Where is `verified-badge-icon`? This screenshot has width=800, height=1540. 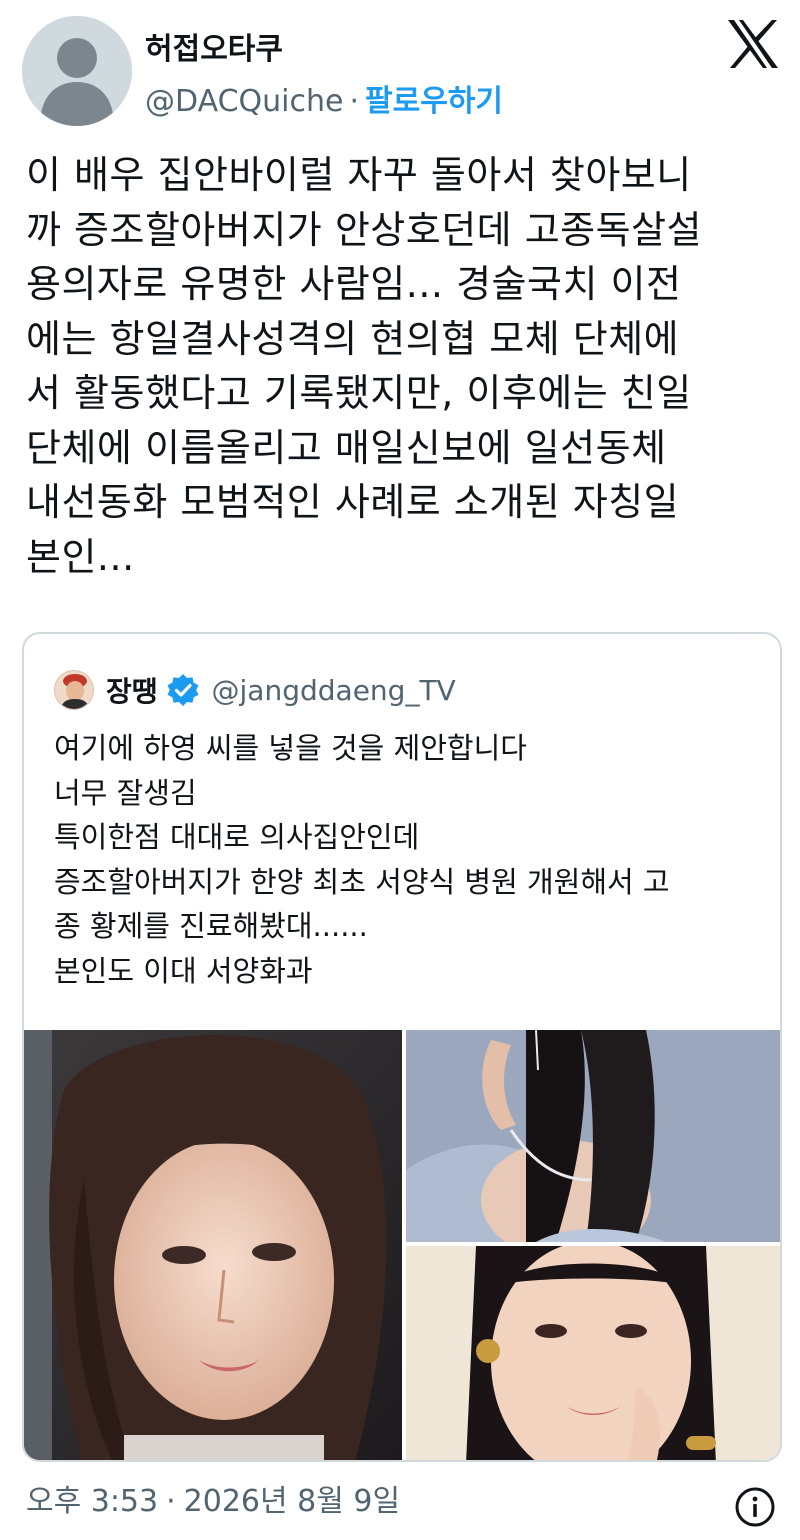 verified-badge-icon is located at coordinates (183, 690).